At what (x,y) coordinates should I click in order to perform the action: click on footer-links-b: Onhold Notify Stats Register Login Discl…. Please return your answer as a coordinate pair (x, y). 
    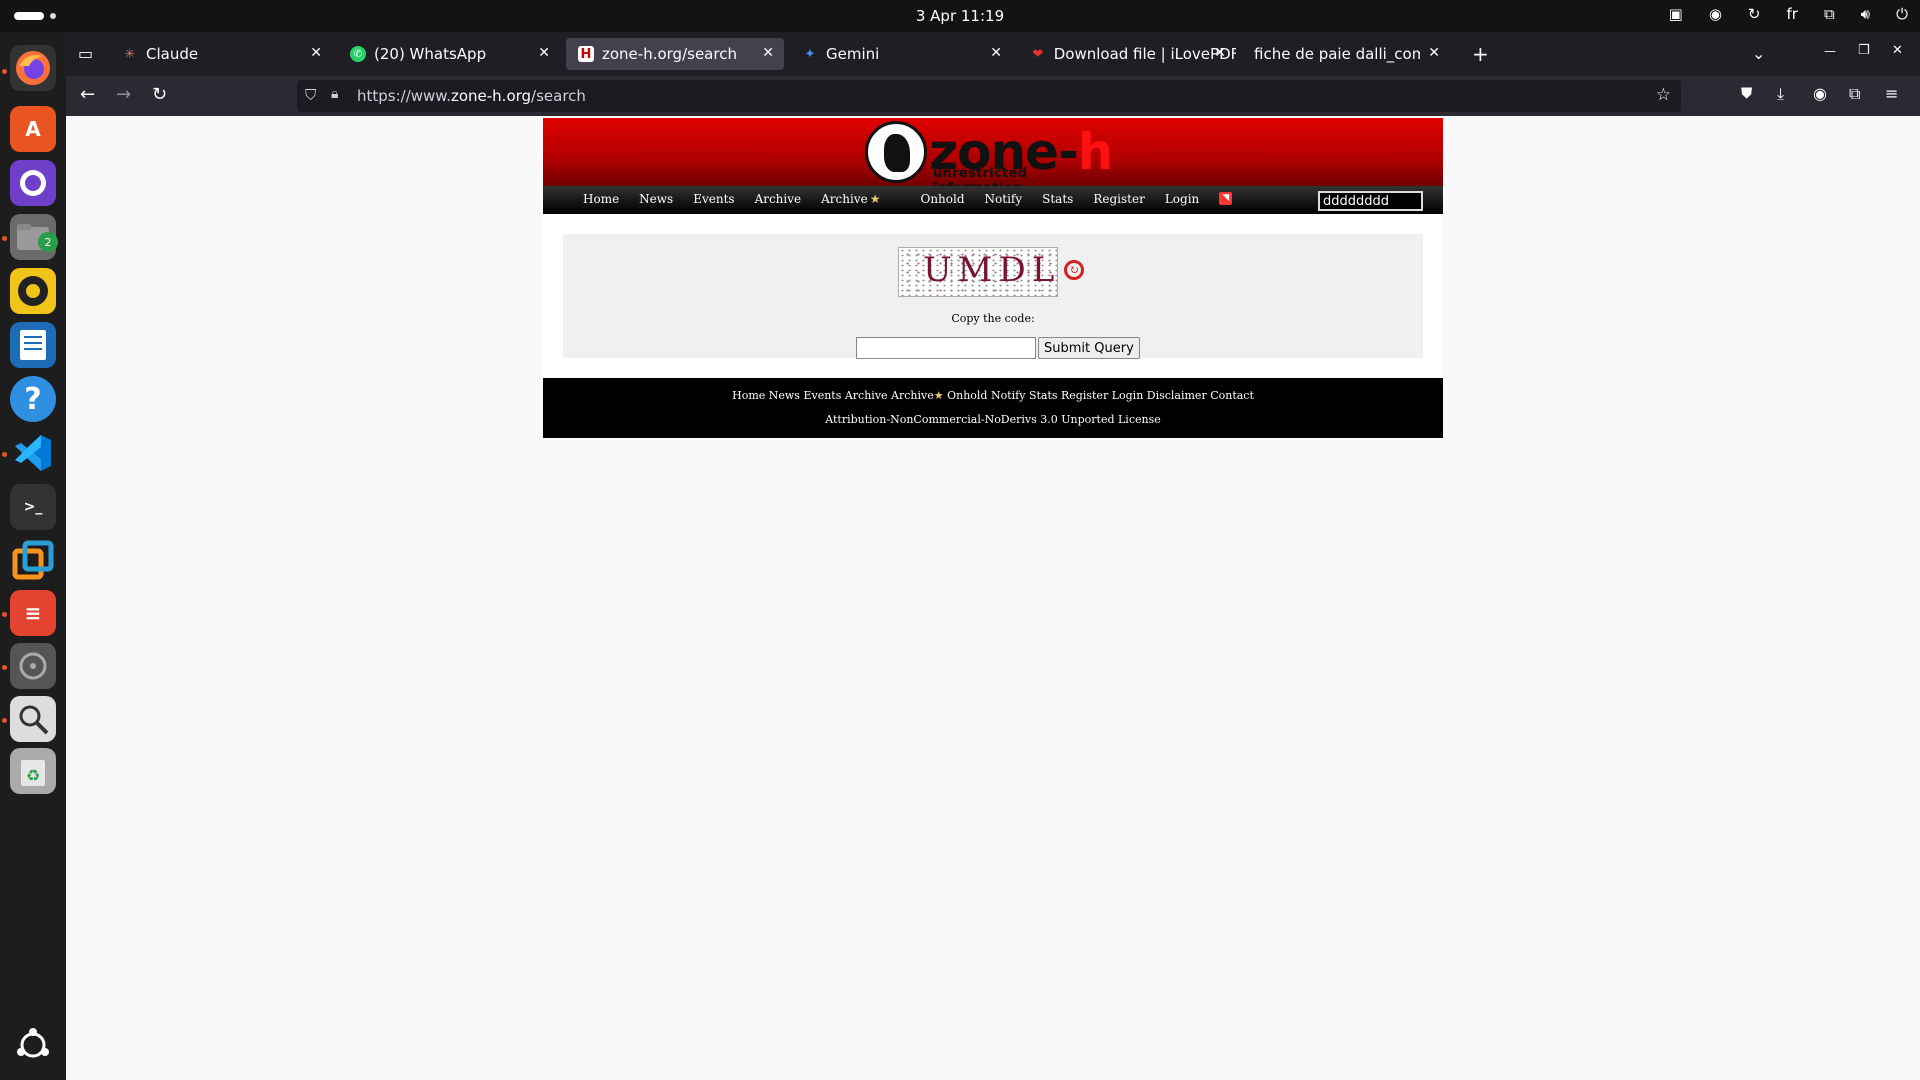
    Looking at the image, I should click on (1100, 395).